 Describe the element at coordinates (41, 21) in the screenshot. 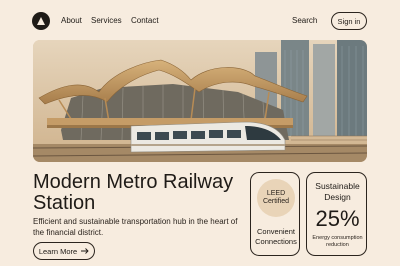

I see `logo-icon` at that location.